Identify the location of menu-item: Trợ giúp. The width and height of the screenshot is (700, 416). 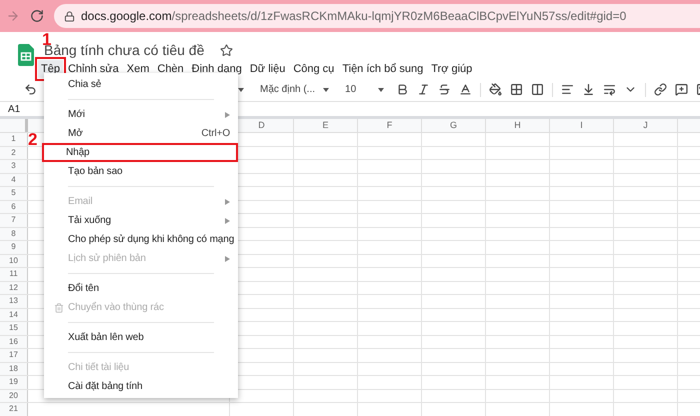
(452, 69).